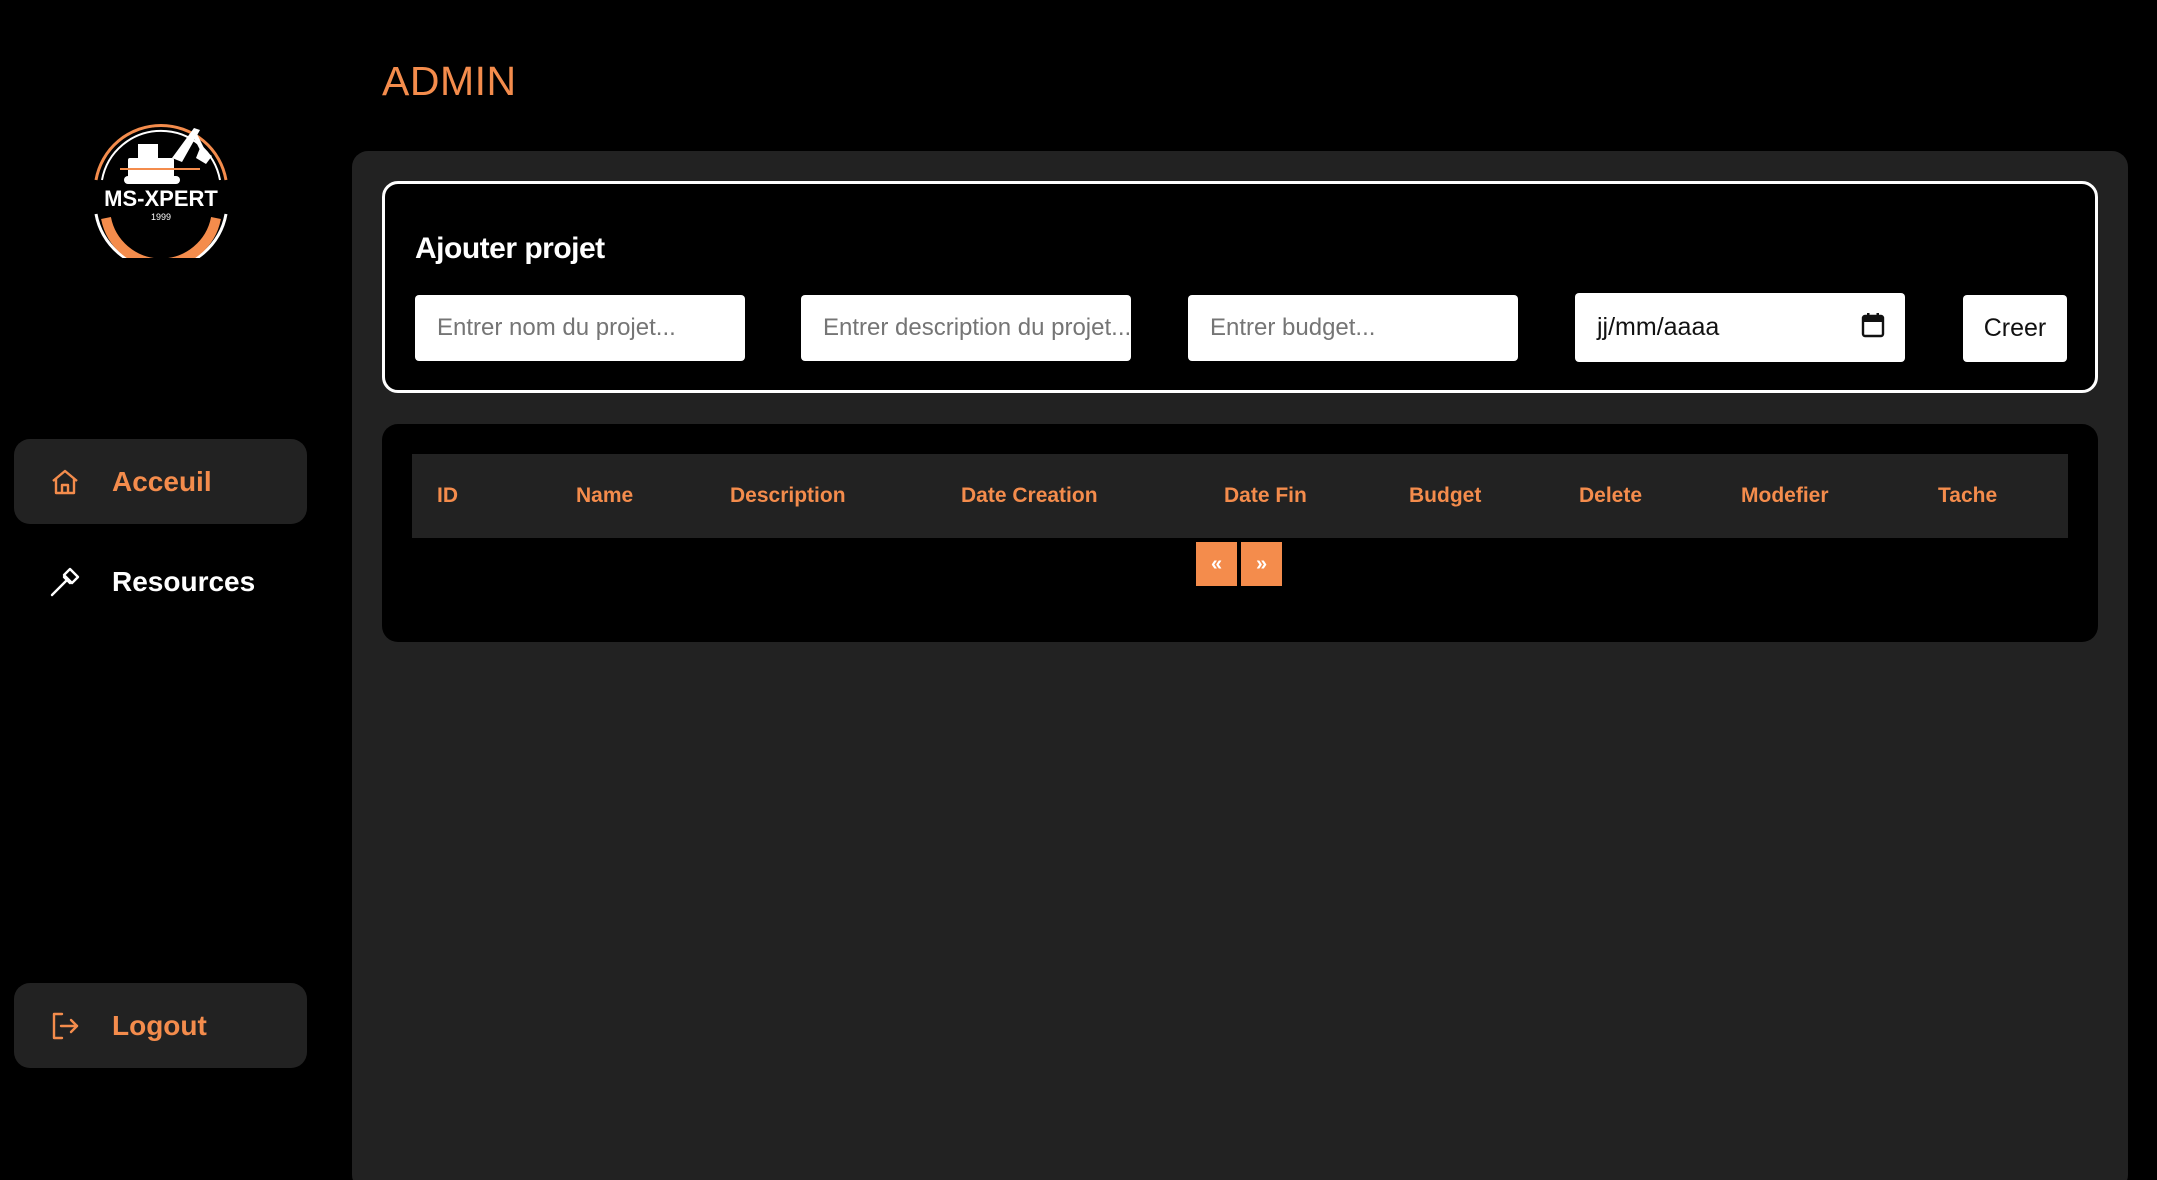 This screenshot has width=2157, height=1180. I want to click on column-header-date-creation: Date Creation, so click(1029, 496).